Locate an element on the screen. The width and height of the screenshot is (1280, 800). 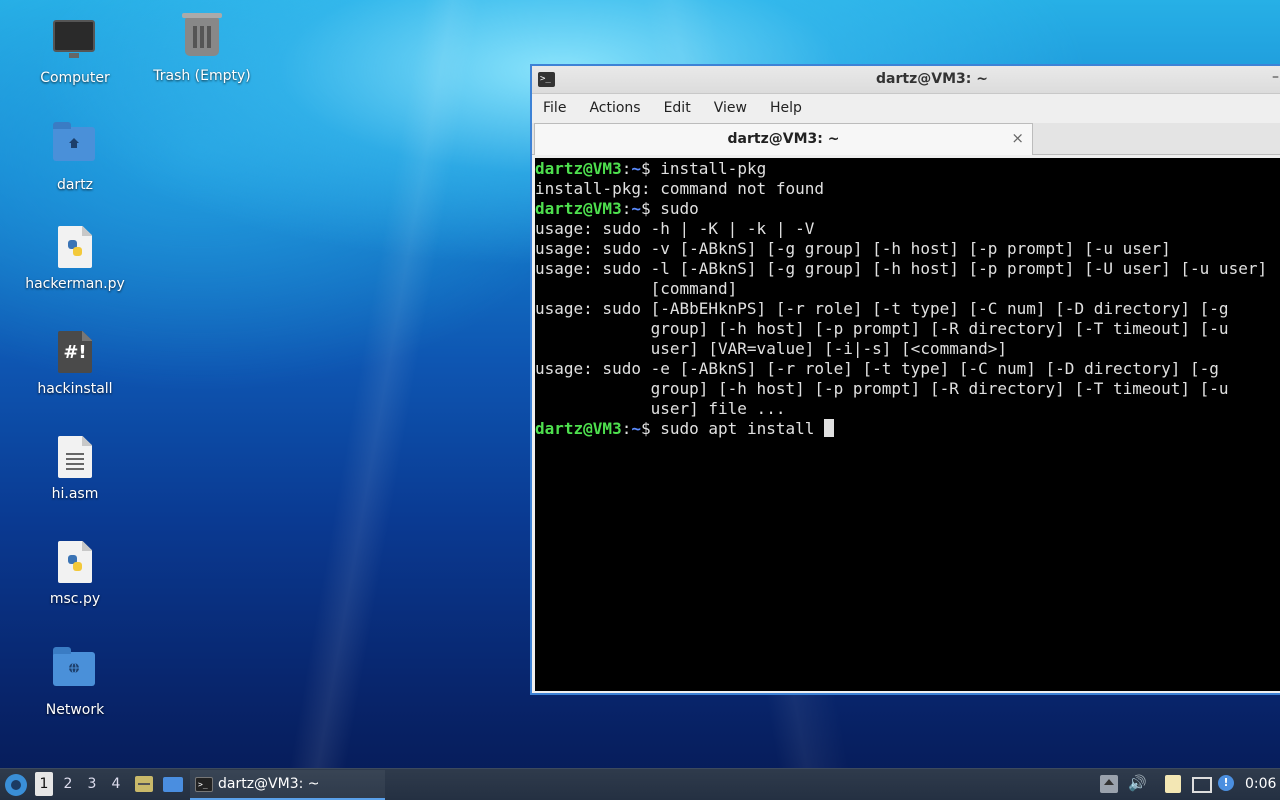
show-desktop-icon is located at coordinates (173, 784).